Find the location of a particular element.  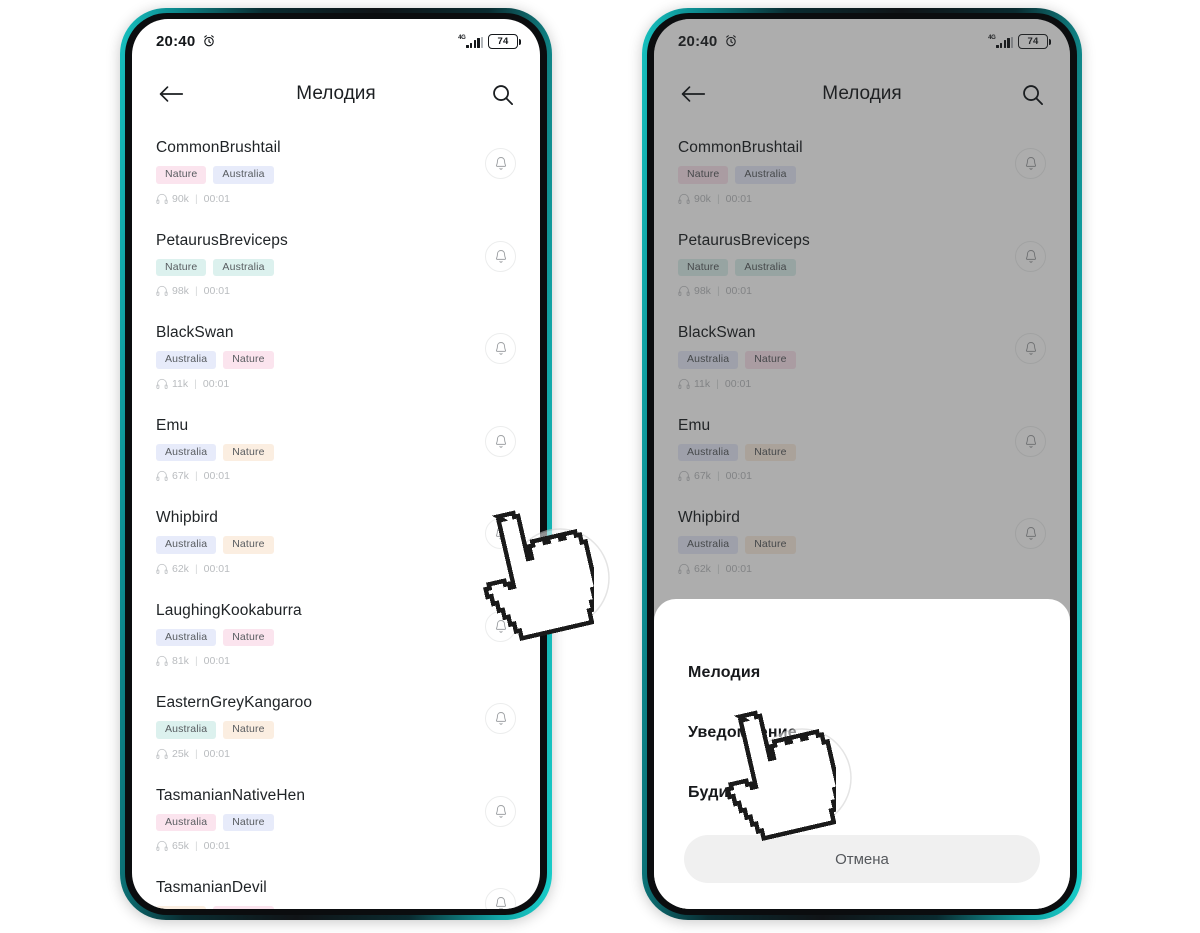

list-item: Emu Australia Nature 67k | 00:01 is located at coordinates (336, 449).